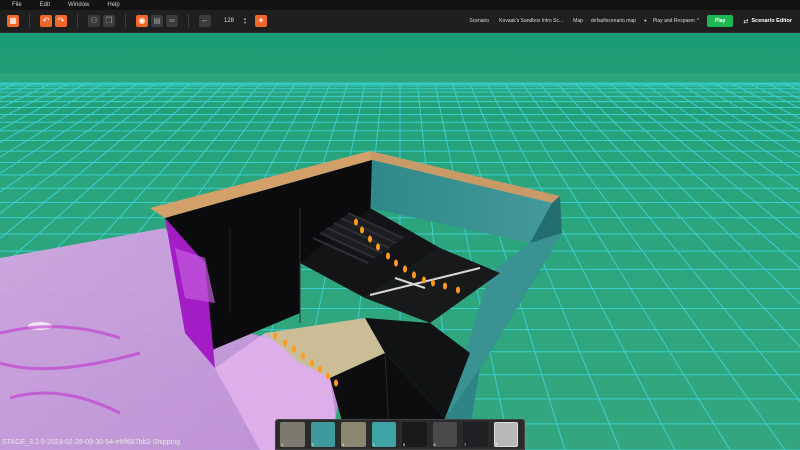 The image size is (800, 450). What do you see at coordinates (109, 21) in the screenshot?
I see `copy-icon: ❐` at bounding box center [109, 21].